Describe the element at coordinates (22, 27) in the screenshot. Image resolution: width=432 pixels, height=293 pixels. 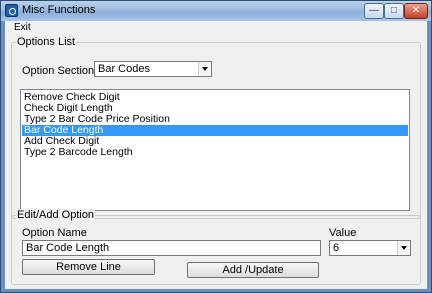
I see `menu-exit: Exit` at that location.